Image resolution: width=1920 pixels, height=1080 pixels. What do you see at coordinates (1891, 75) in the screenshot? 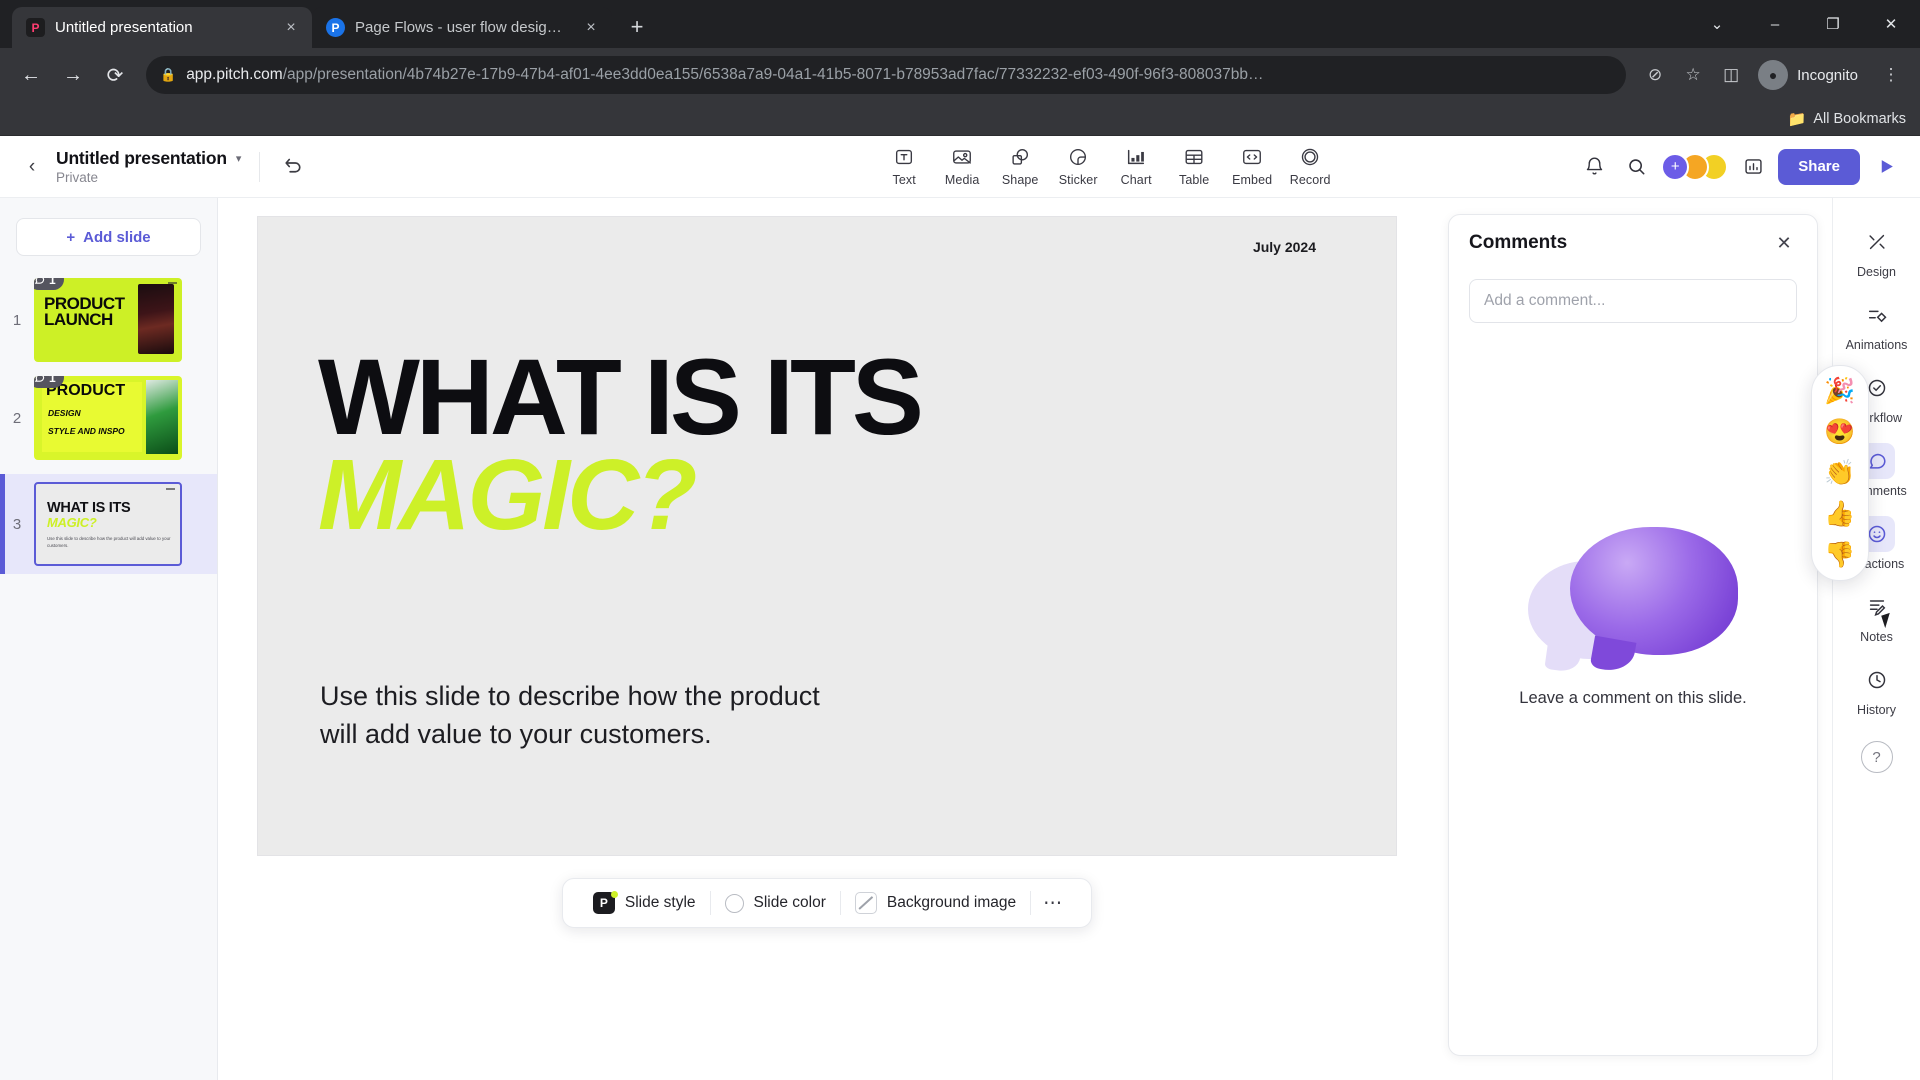
I see `browser-menu-icon: ⋮` at bounding box center [1891, 75].